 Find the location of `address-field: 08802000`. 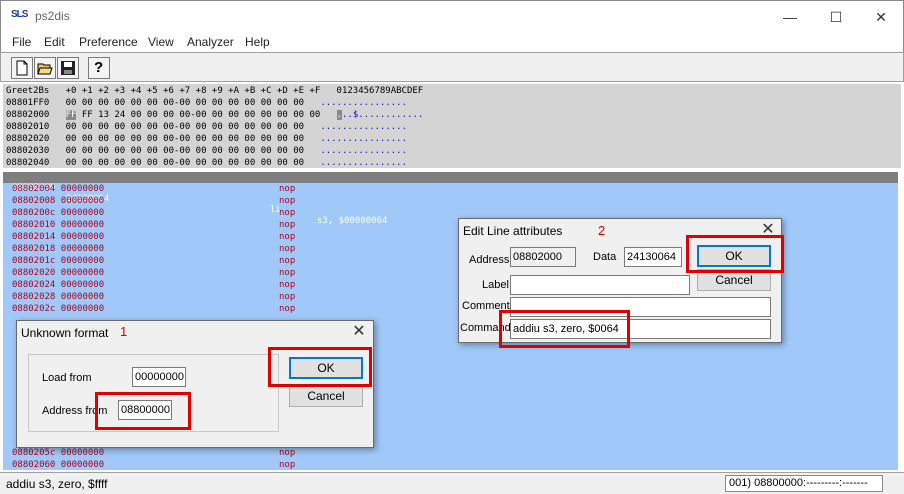

address-field: 08802000 is located at coordinates (543, 257).